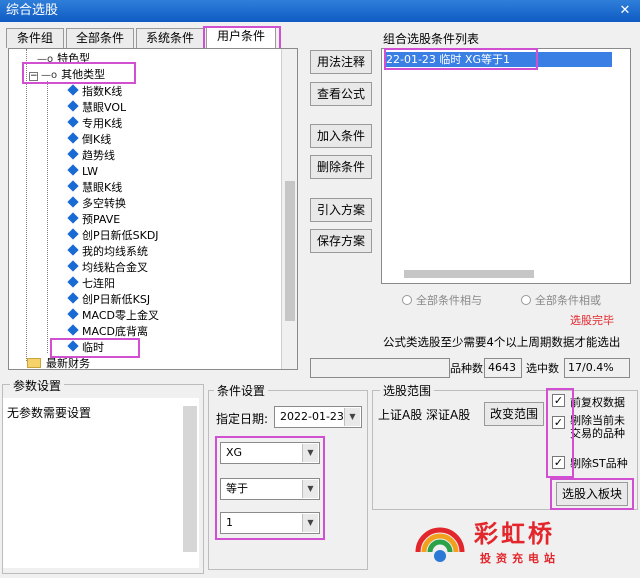  What do you see at coordinates (67, 75) in the screenshot?
I see `tree-item-other-types: − —o 其他类型` at bounding box center [67, 75].